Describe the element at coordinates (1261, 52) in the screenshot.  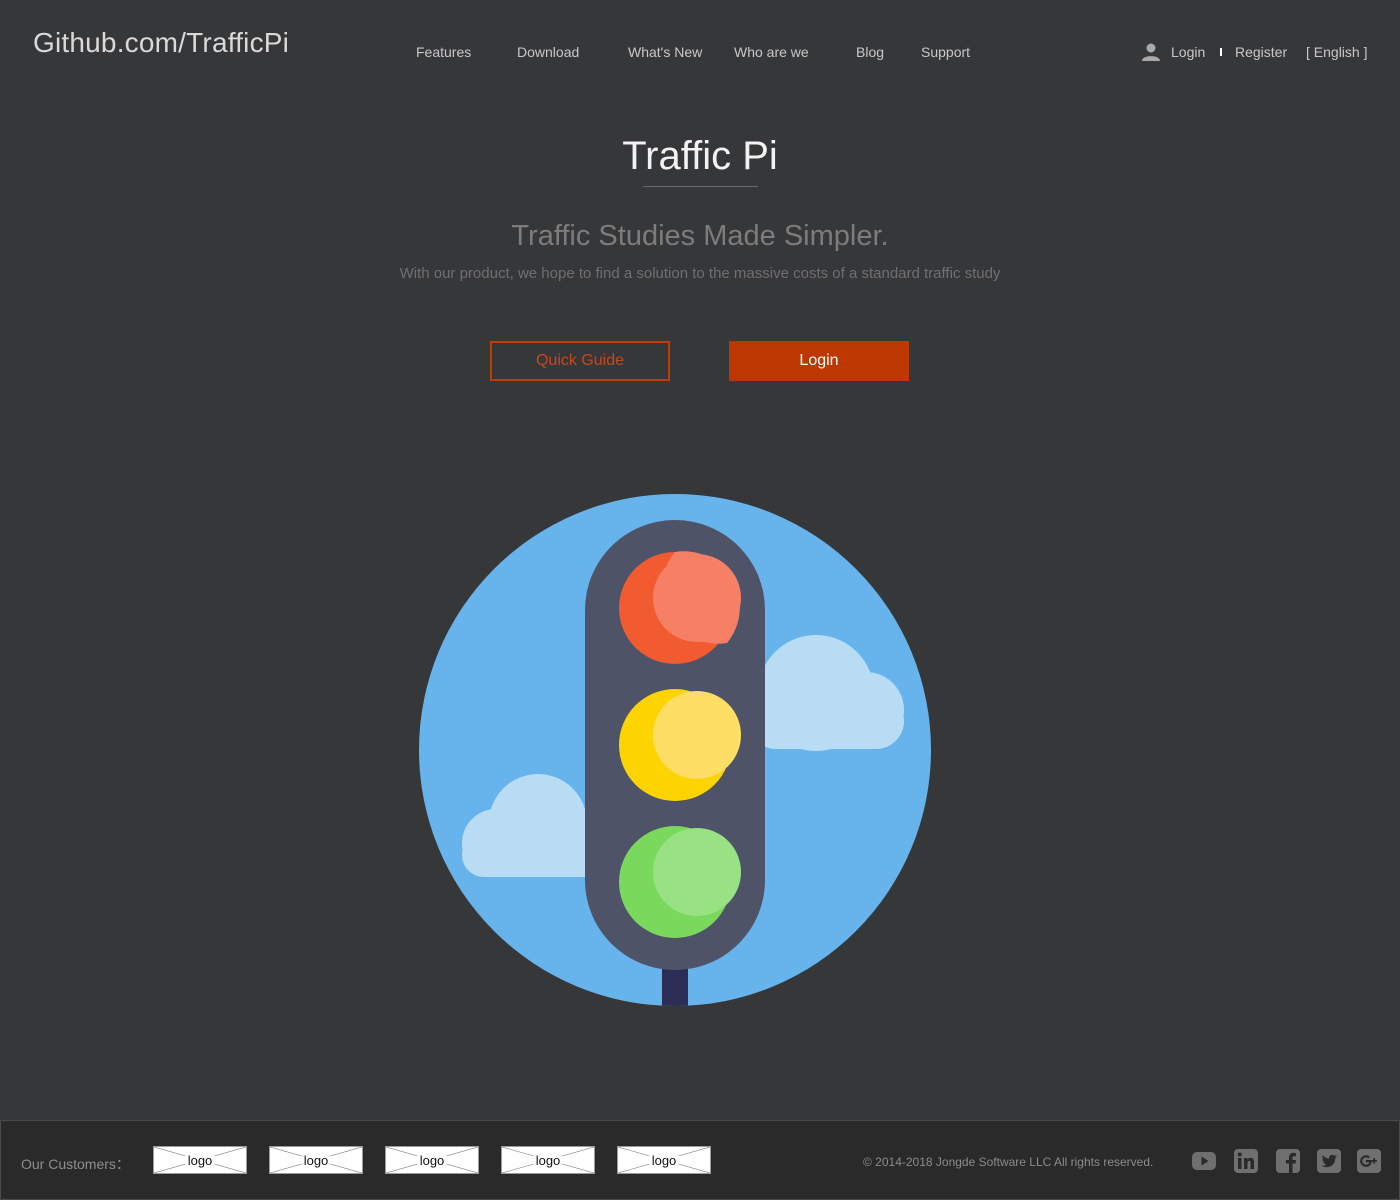
I see `header-register-link: Register` at that location.